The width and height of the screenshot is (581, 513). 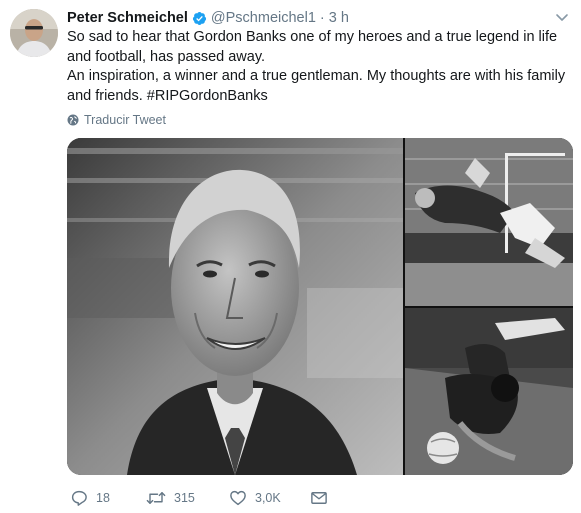 What do you see at coordinates (263, 18) in the screenshot?
I see `author-handle: @Pschmeichel1` at bounding box center [263, 18].